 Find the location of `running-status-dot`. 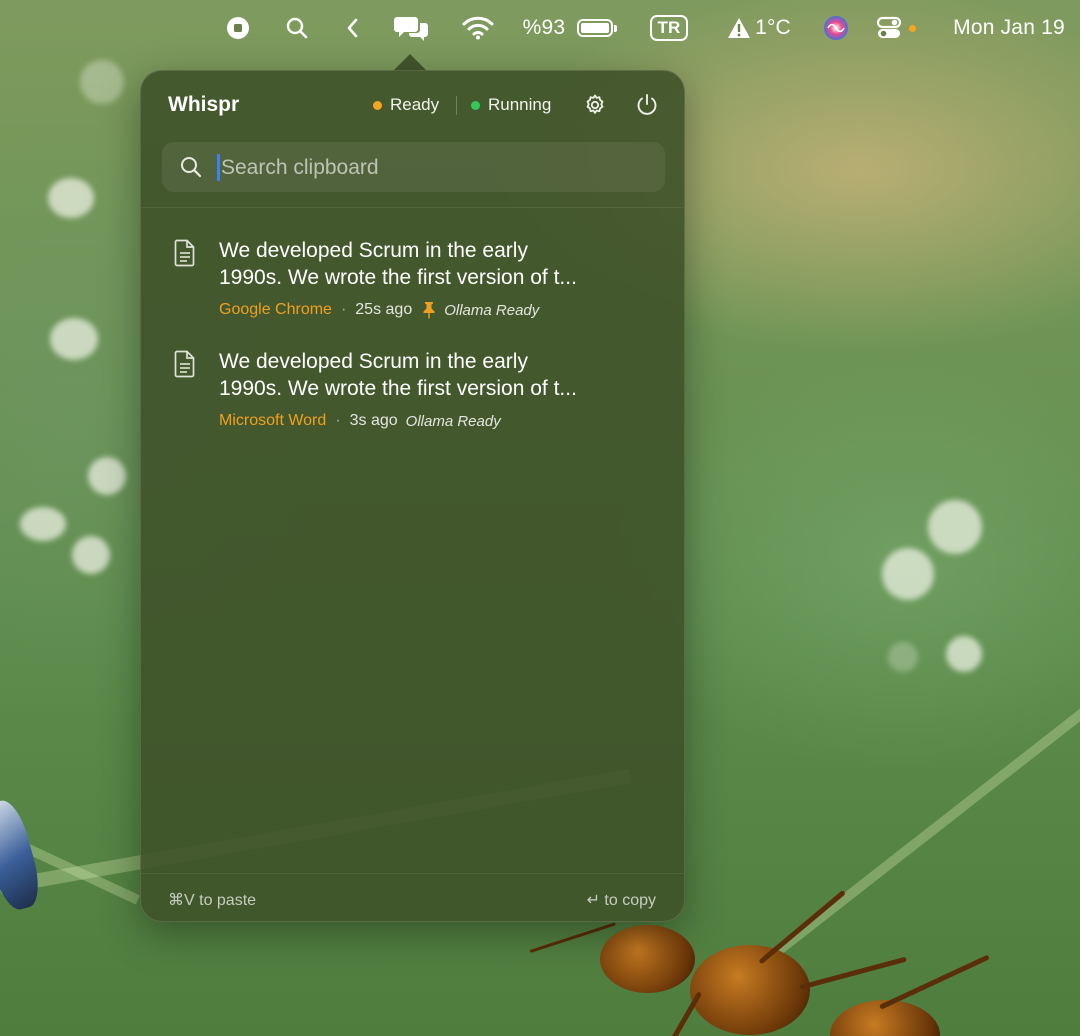

running-status-dot is located at coordinates (475, 105).